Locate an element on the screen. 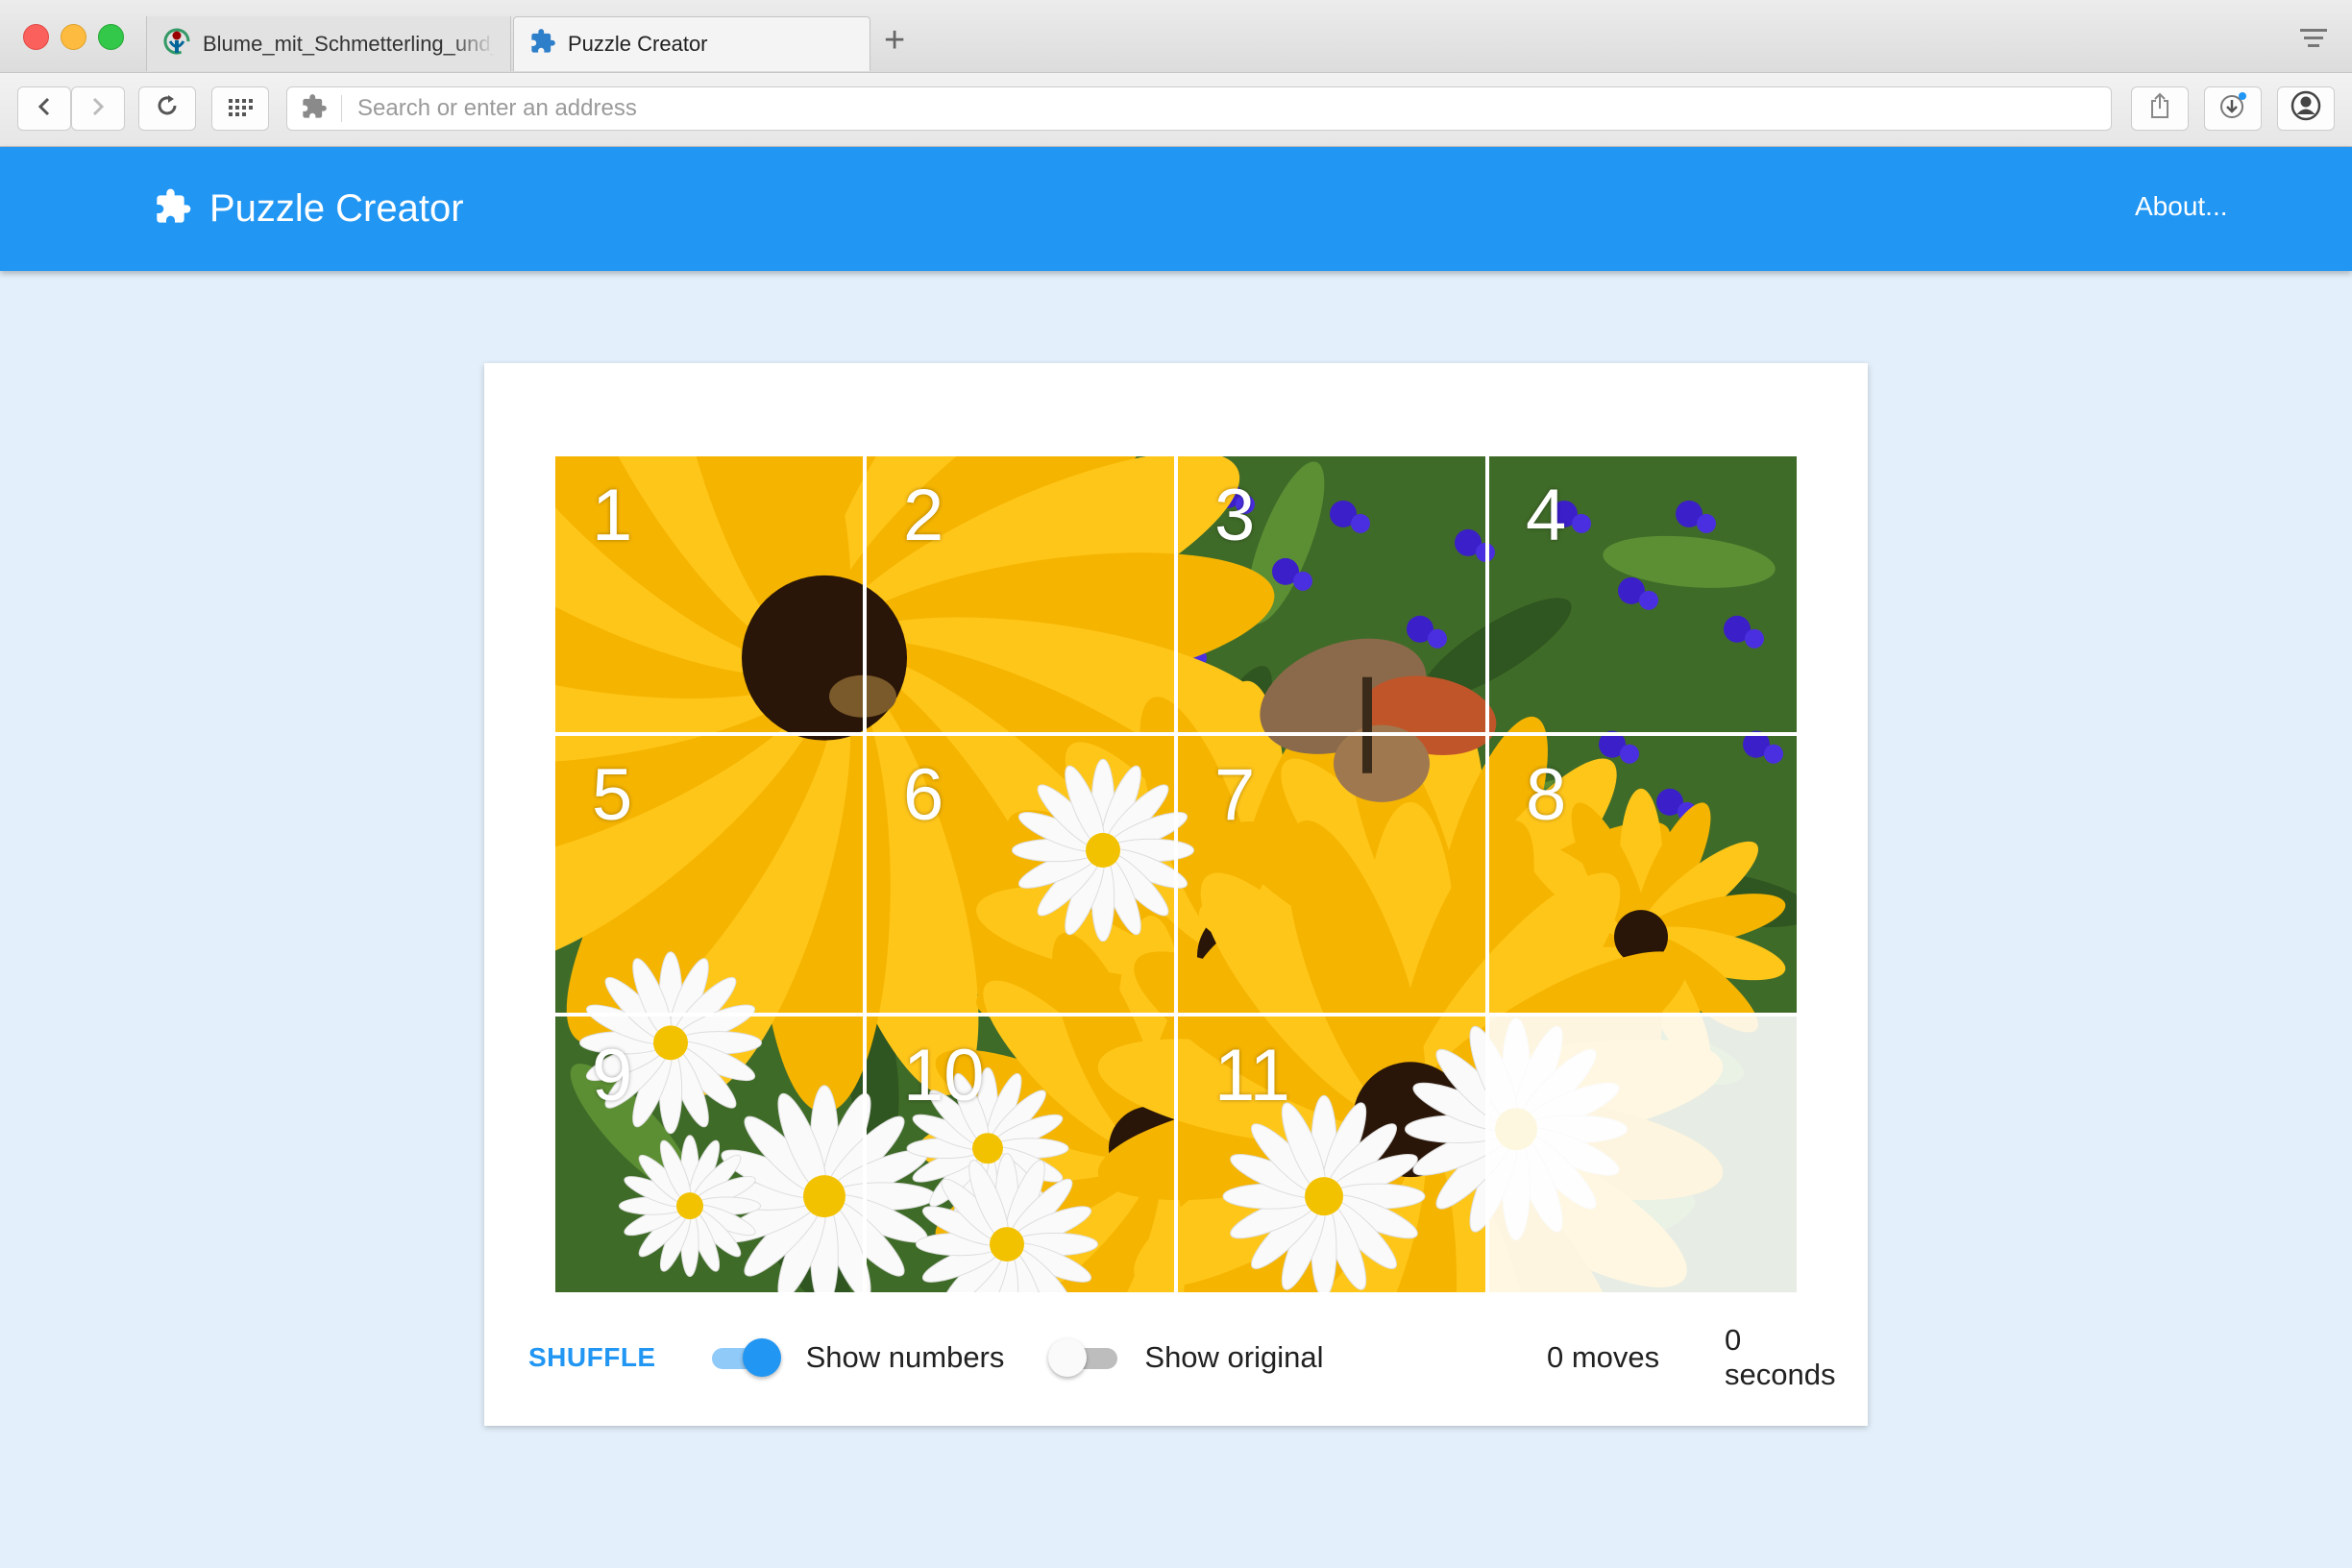  puzzle-empty-slot is located at coordinates (1643, 1154).